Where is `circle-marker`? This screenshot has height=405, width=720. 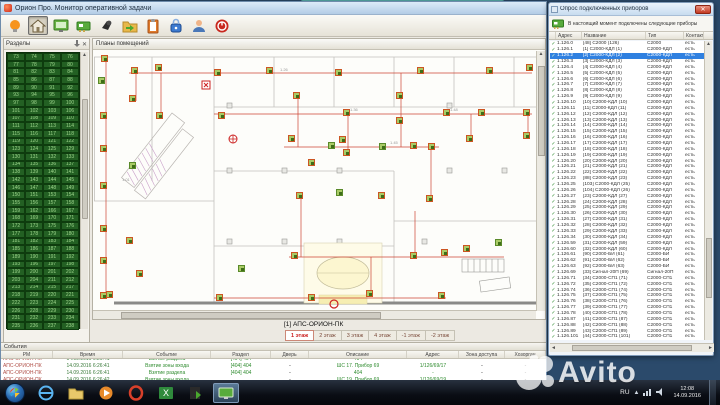 circle-marker is located at coordinates (334, 303).